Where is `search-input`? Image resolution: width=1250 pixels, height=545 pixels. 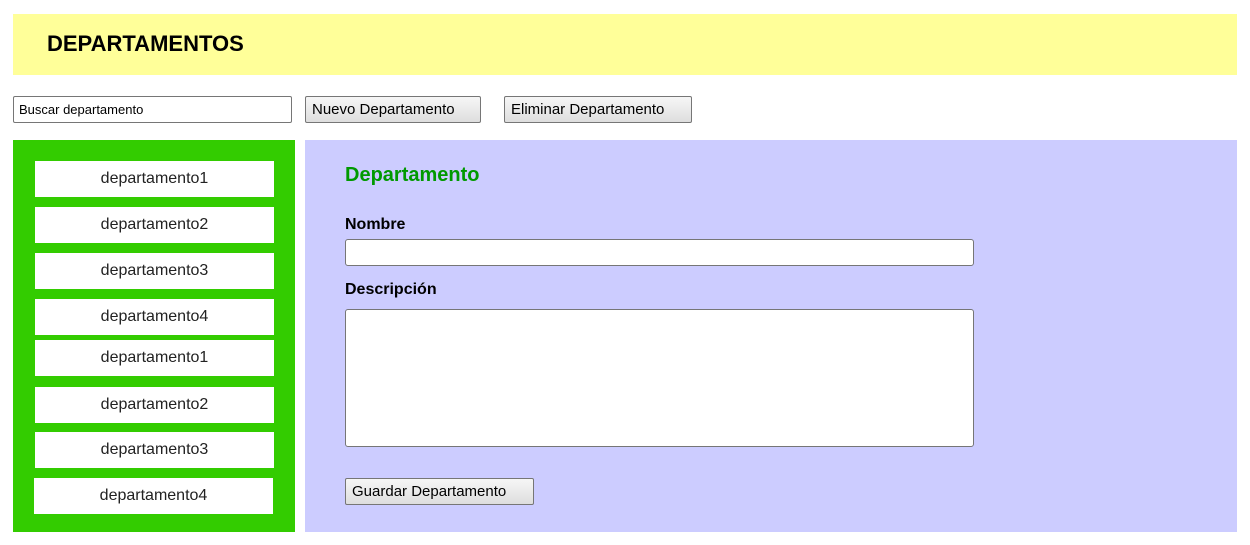 search-input is located at coordinates (152, 109).